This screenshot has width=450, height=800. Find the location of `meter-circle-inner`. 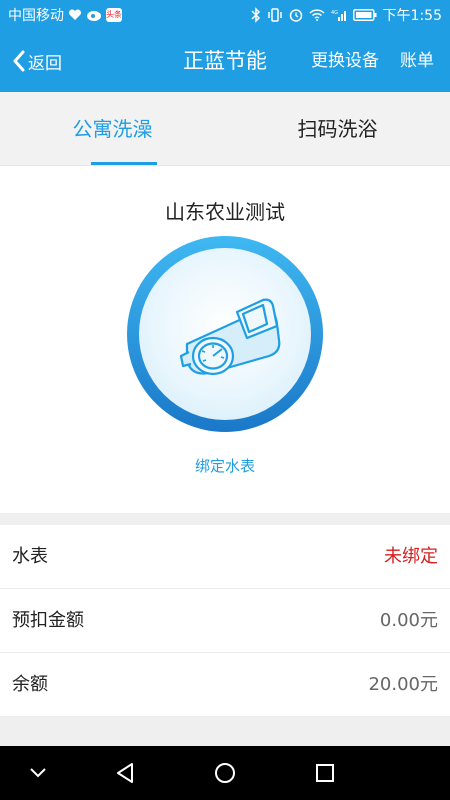

meter-circle-inner is located at coordinates (225, 334).